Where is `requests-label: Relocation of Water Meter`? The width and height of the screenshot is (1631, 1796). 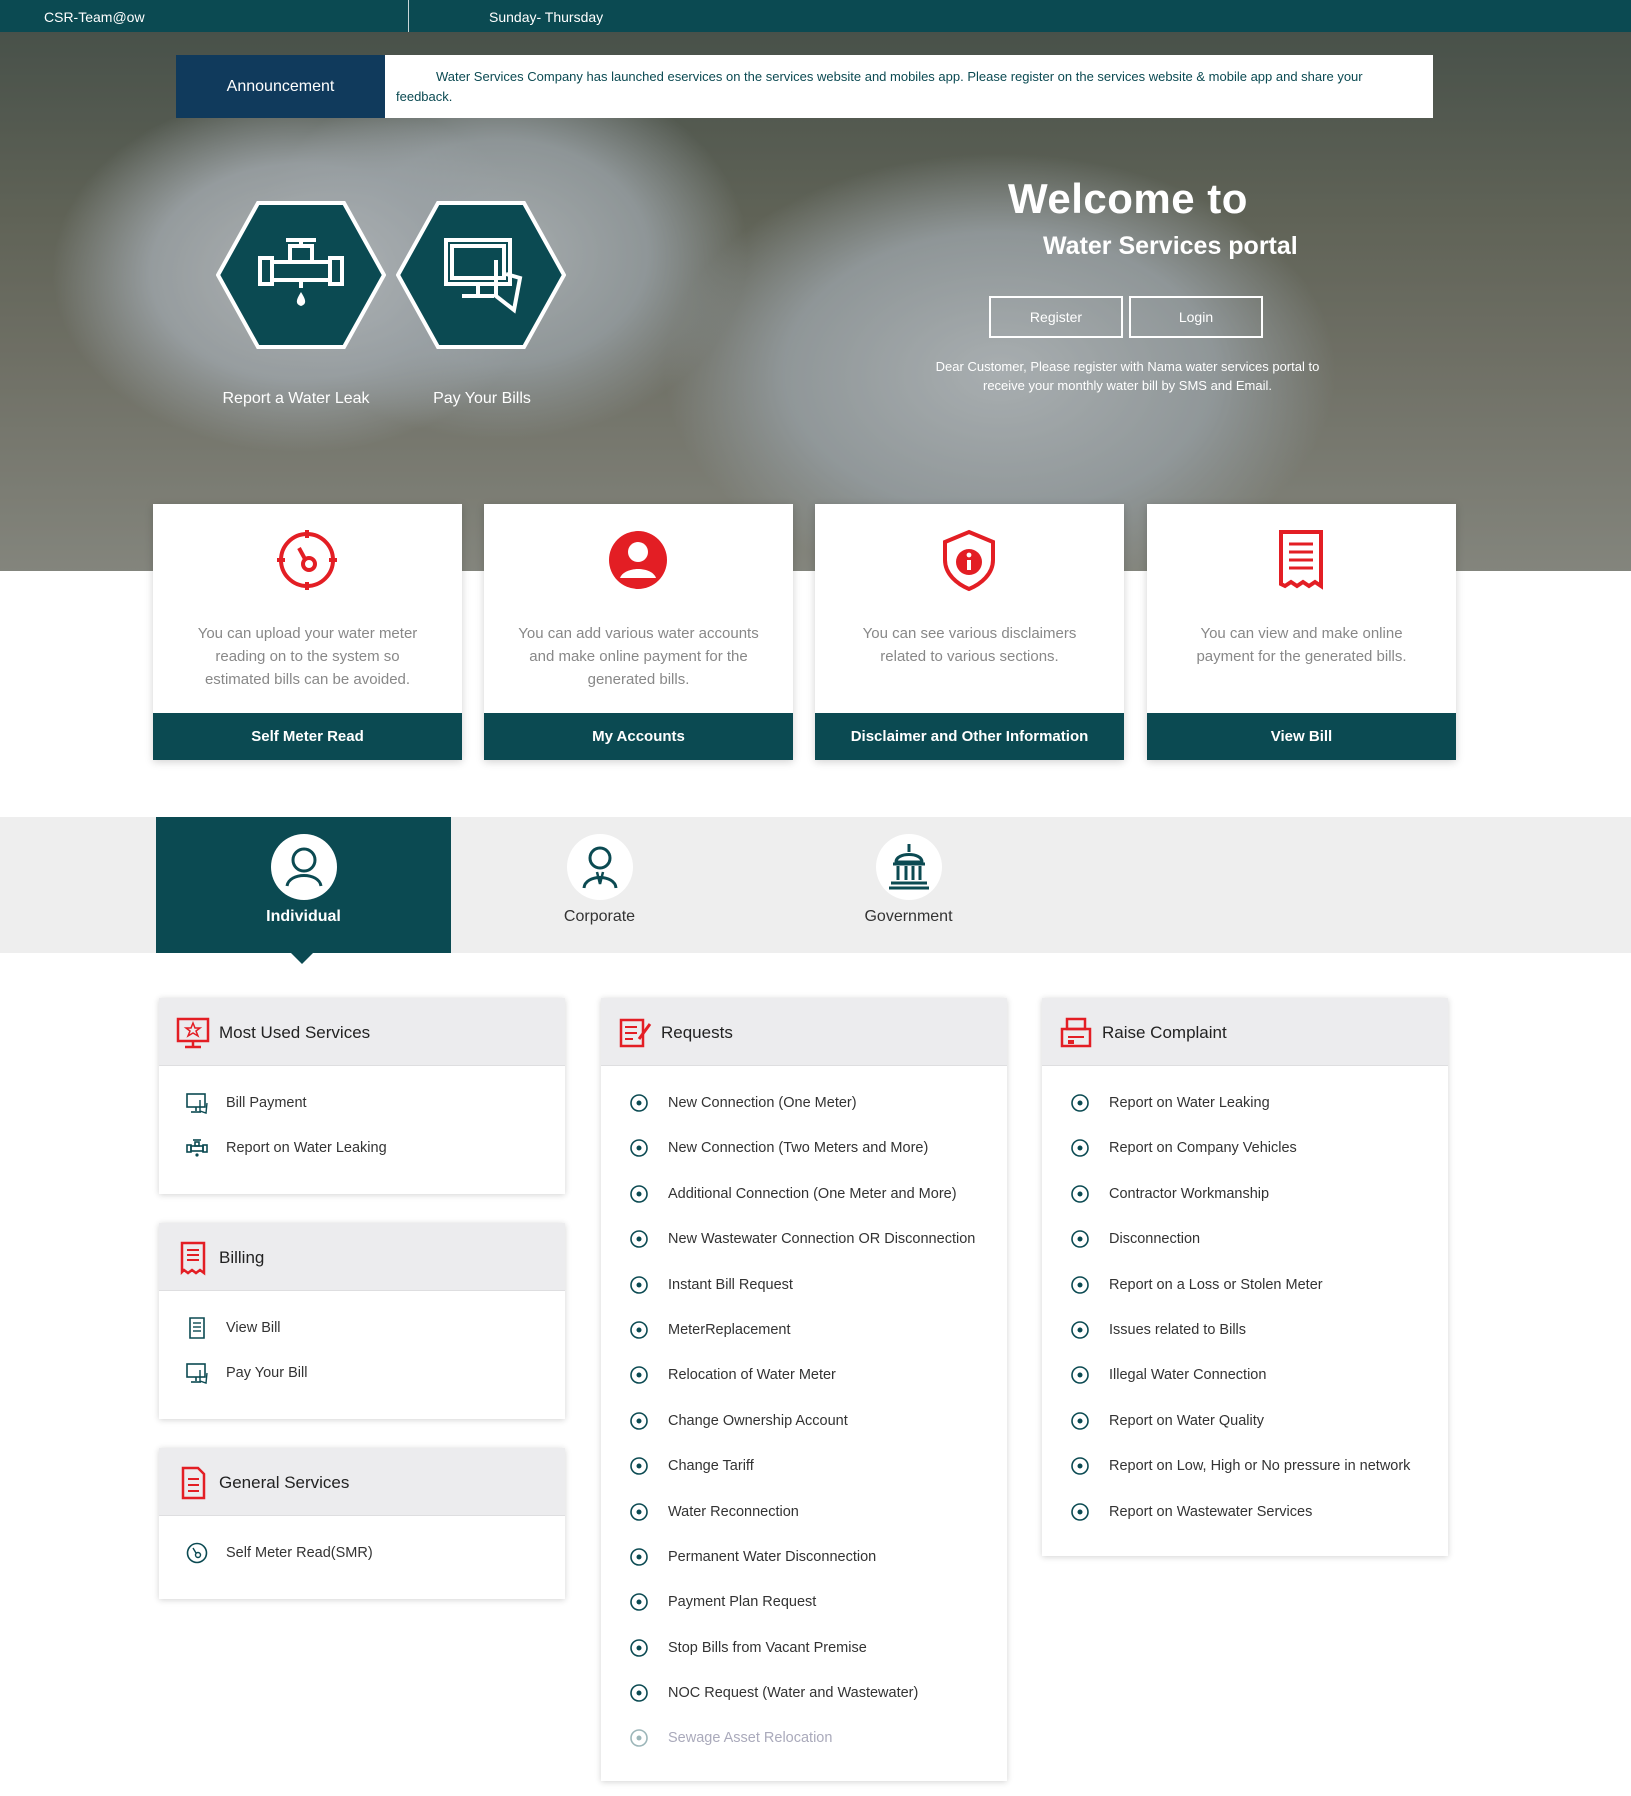 requests-label: Relocation of Water Meter is located at coordinates (752, 1375).